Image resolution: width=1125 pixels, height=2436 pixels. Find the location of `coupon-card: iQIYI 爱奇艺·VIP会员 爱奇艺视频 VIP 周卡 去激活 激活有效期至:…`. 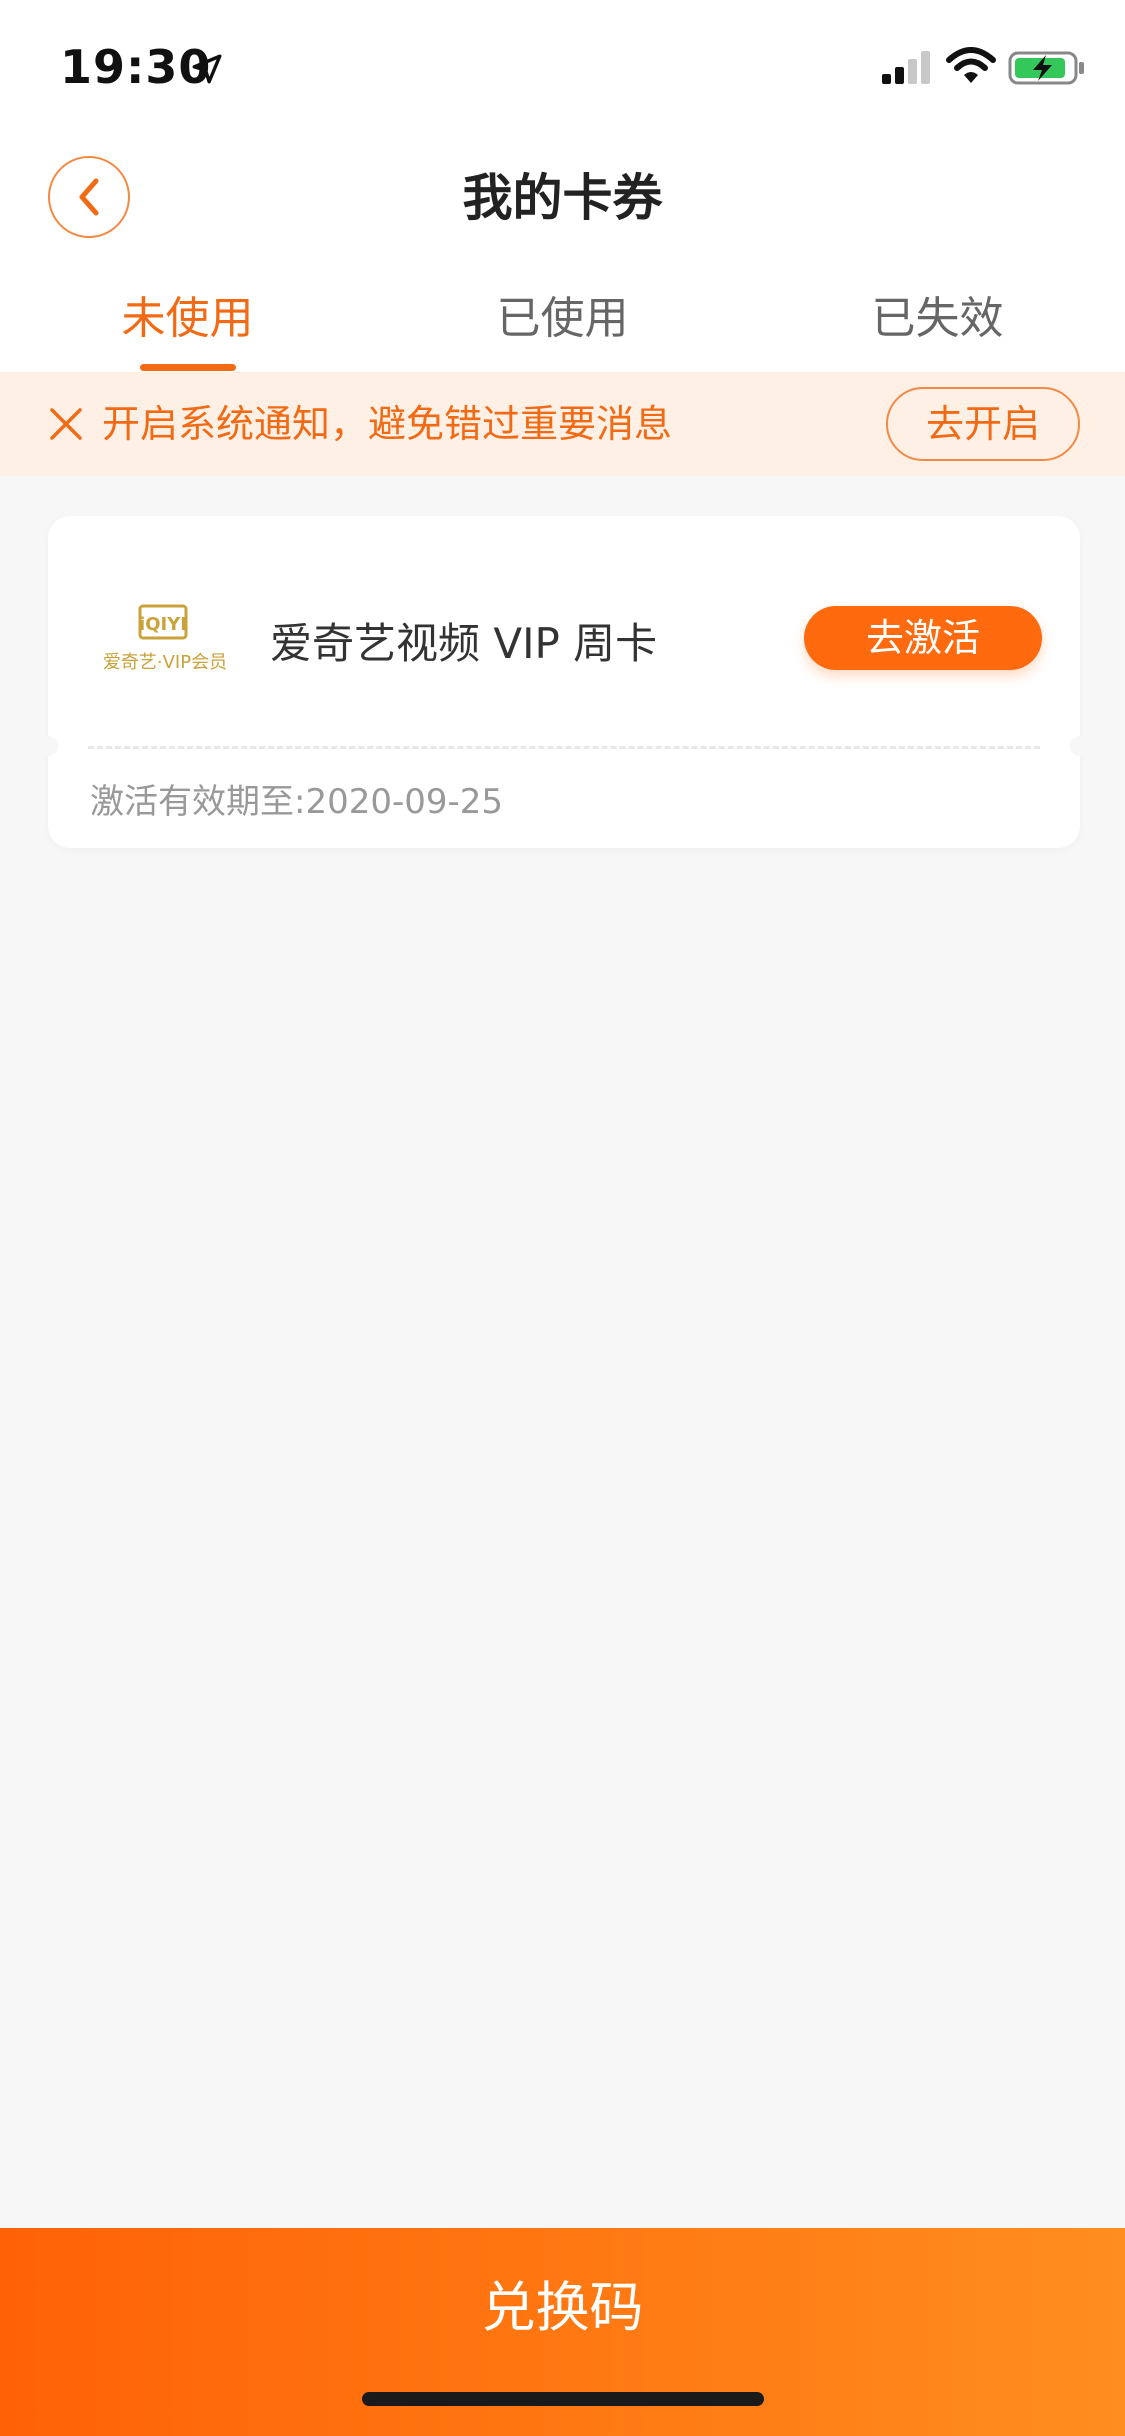

coupon-card: iQIYI 爱奇艺·VIP会员 爱奇艺视频 VIP 周卡 去激活 激活有效期至:… is located at coordinates (564, 682).